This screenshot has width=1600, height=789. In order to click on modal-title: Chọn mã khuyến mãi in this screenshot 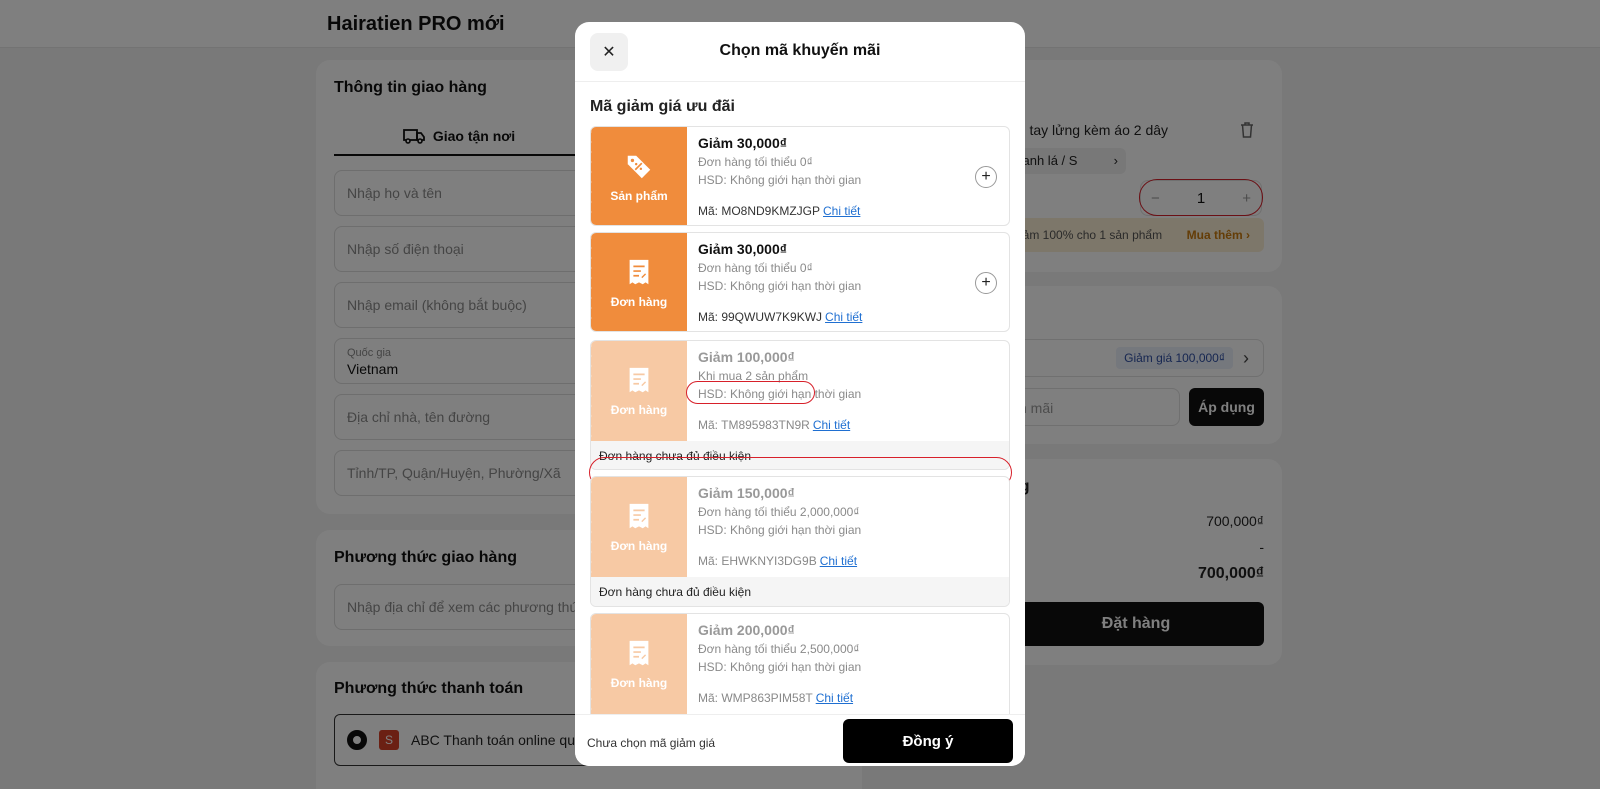, I will do `click(800, 50)`.